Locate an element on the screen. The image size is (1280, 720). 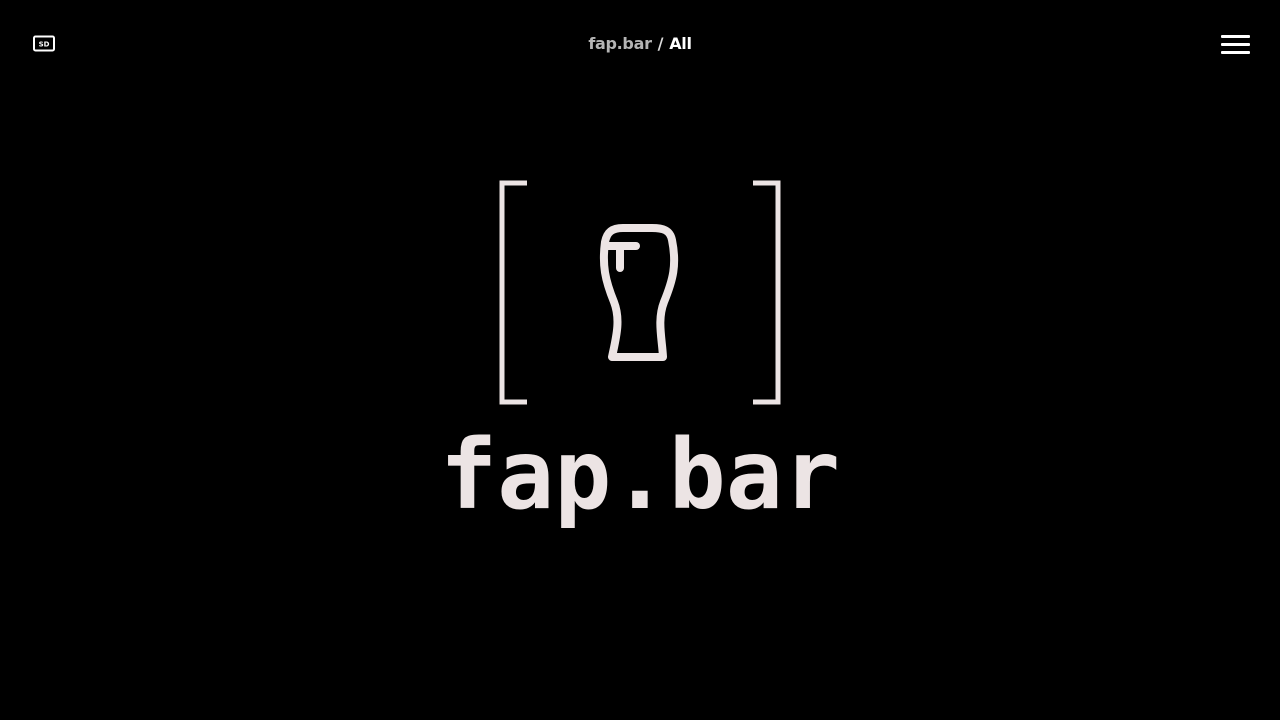
breadcrumb-home-link: fap.bar is located at coordinates (620, 43).